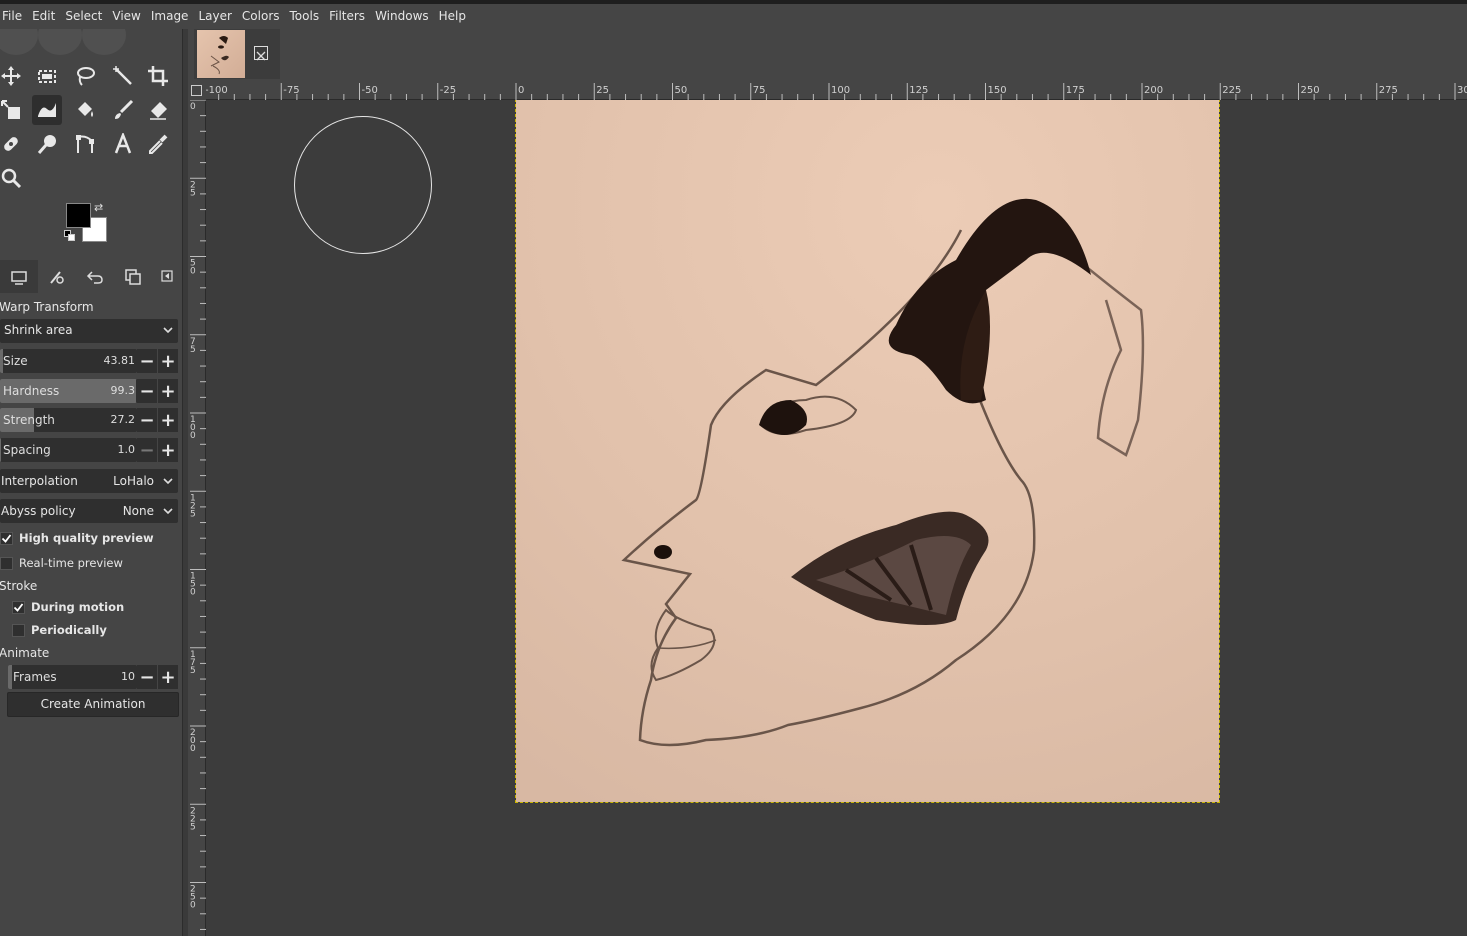 The width and height of the screenshot is (1467, 936). I want to click on high-quality-preview-checkbox: High quality preview, so click(77, 538).